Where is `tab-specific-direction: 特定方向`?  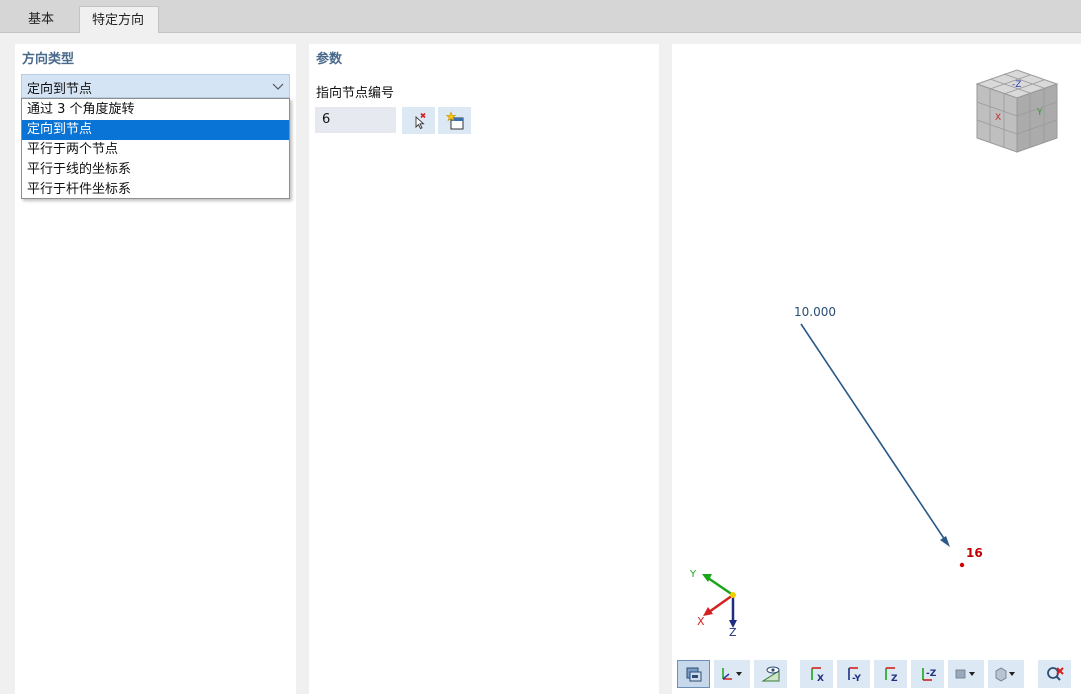 tab-specific-direction: 特定方向 is located at coordinates (119, 19).